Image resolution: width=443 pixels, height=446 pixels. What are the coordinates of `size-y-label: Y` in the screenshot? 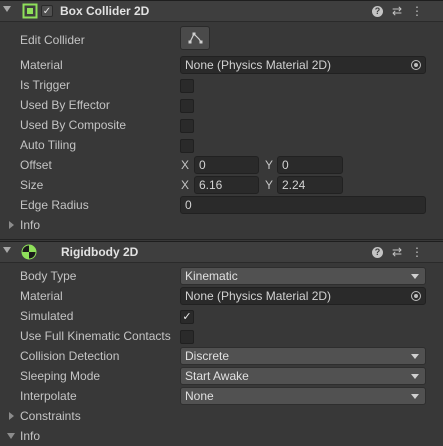 It's located at (269, 185).